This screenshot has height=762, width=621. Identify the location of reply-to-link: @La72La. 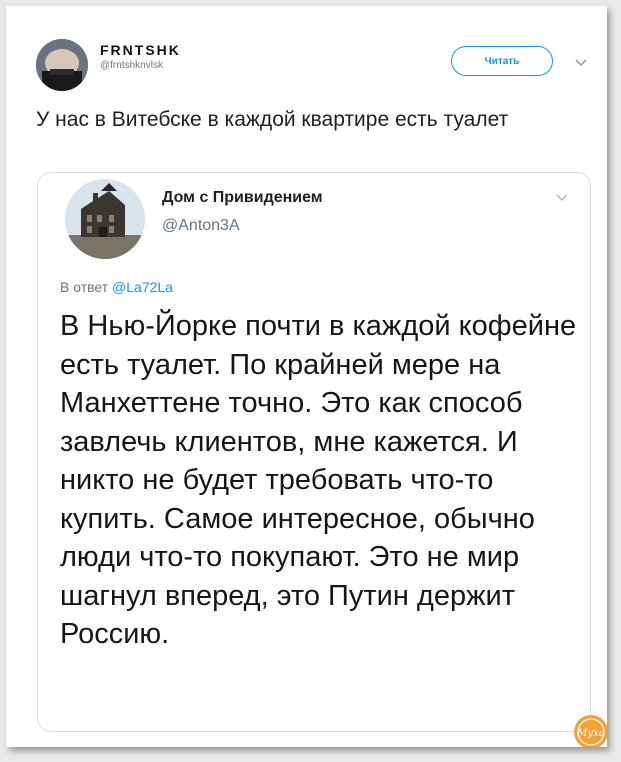
(142, 287).